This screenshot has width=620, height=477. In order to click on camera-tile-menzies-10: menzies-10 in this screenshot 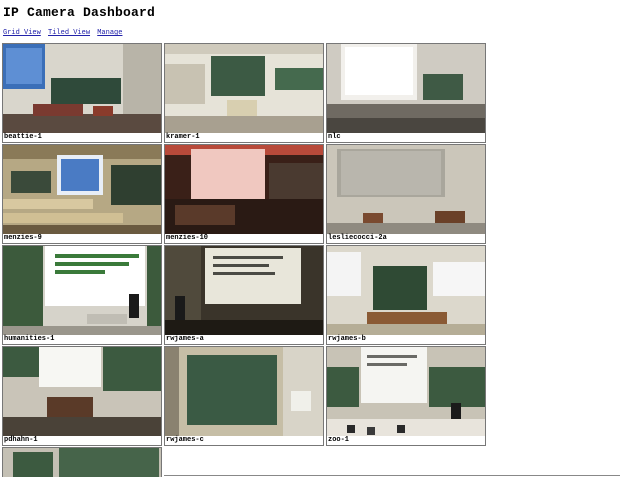, I will do `click(244, 194)`.